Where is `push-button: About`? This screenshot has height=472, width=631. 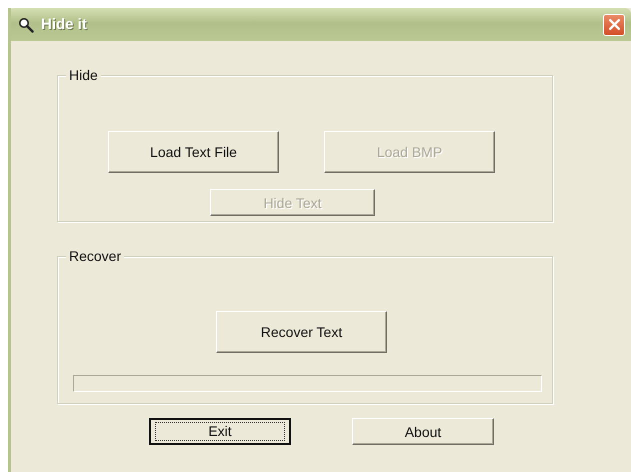 push-button: About is located at coordinates (423, 431).